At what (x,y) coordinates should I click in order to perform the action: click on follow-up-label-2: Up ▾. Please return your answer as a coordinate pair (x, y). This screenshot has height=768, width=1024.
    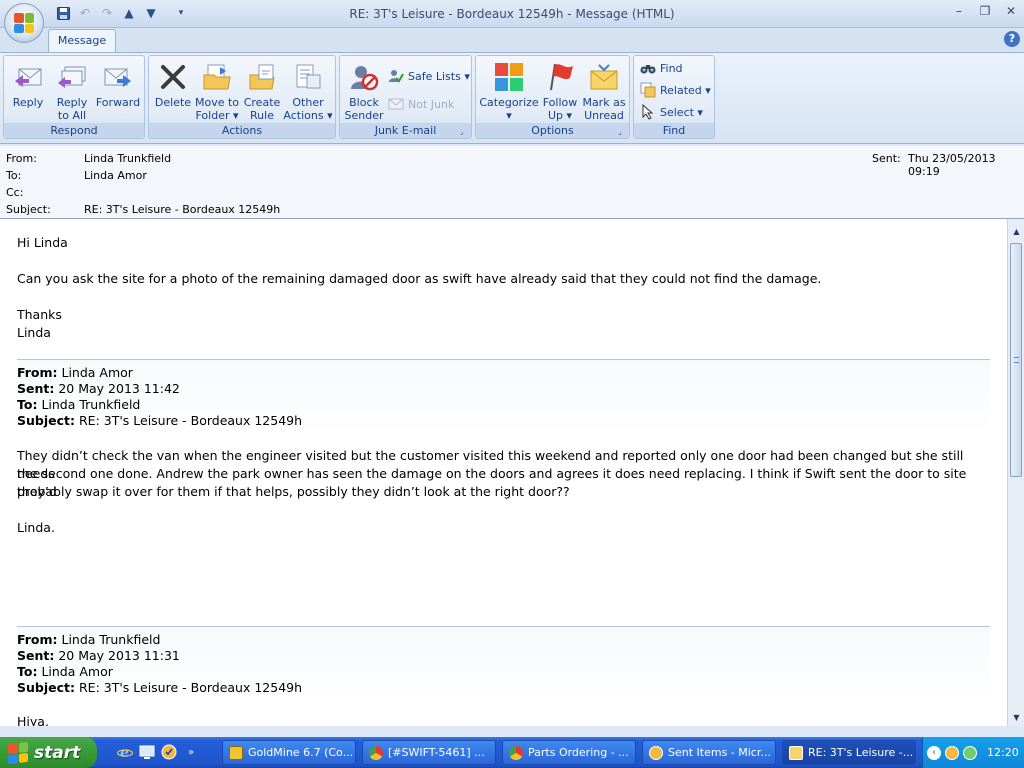
    Looking at the image, I should click on (560, 115).